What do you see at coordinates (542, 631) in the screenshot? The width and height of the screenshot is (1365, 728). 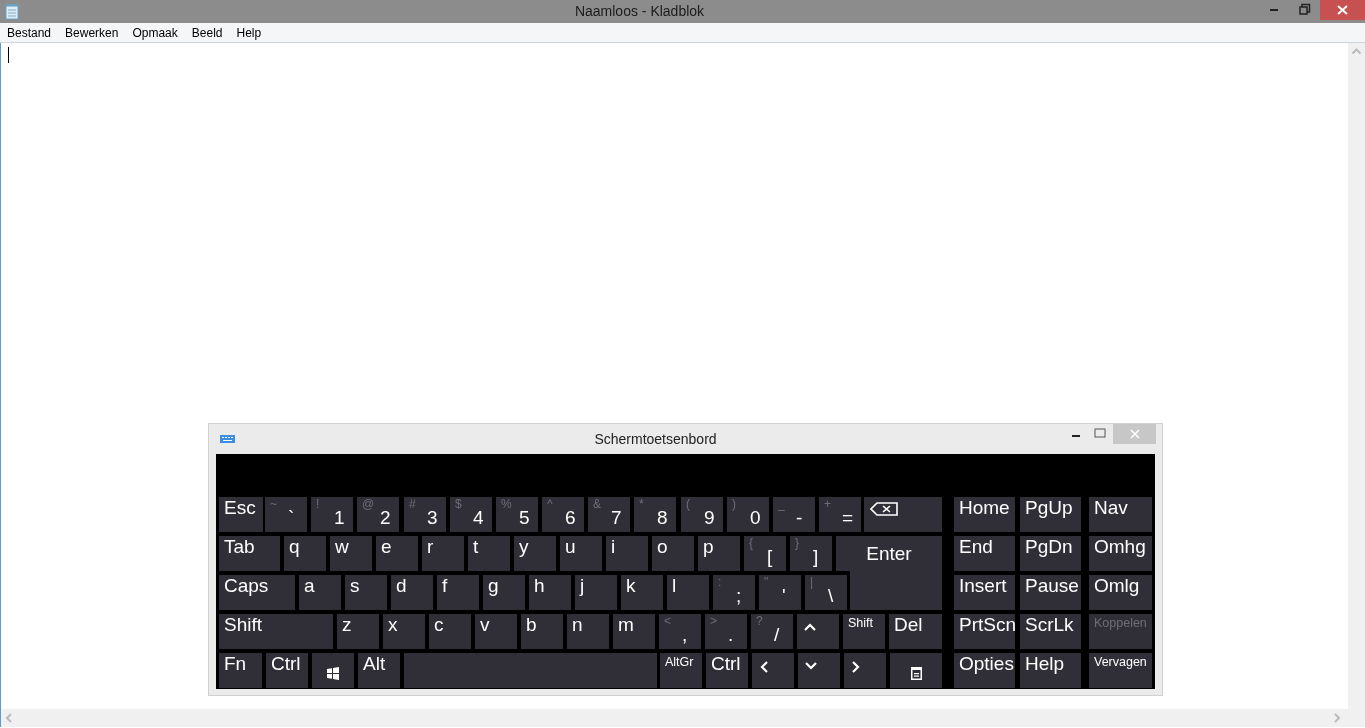 I see `key: b` at bounding box center [542, 631].